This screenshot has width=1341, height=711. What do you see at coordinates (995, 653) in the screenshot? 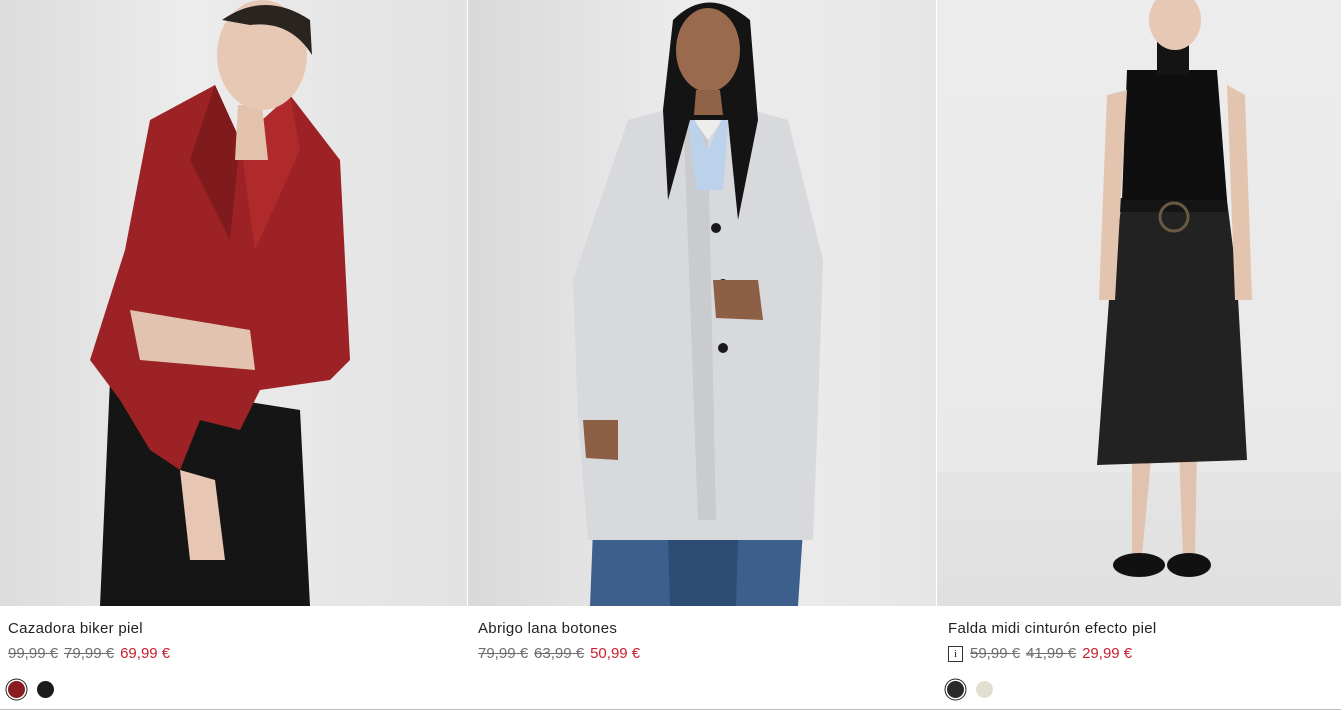
I see `original-price: 59,99 €` at bounding box center [995, 653].